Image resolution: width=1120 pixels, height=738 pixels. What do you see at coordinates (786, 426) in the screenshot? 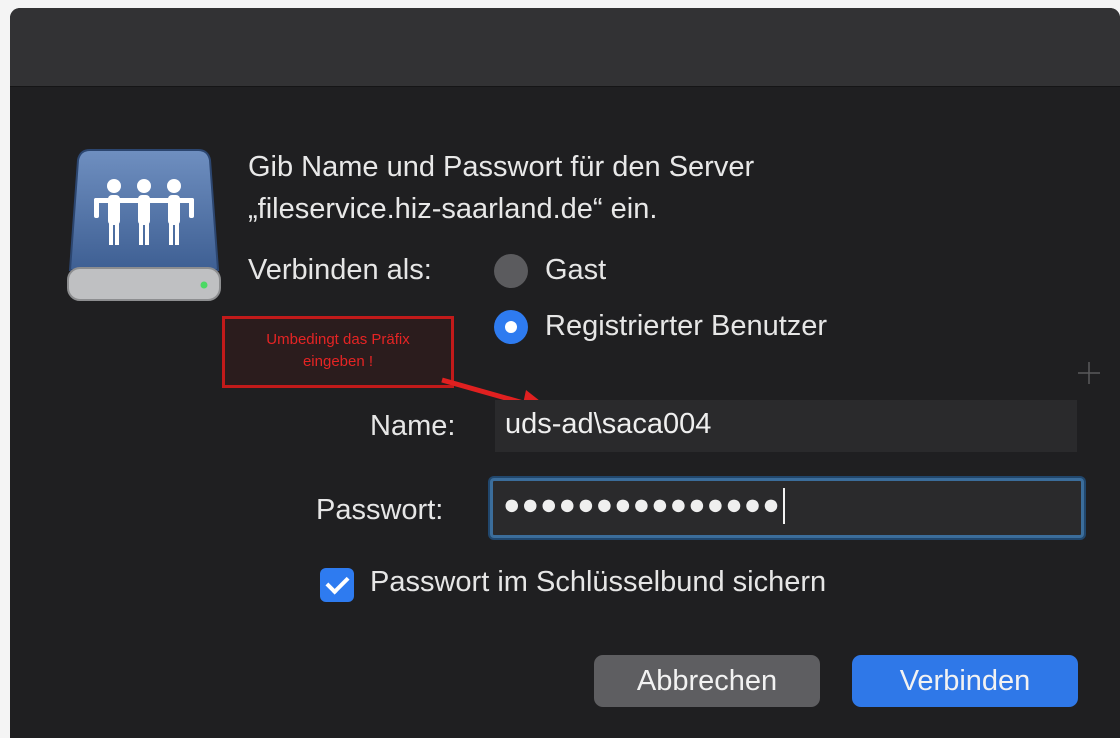
I see `name-field: uds-ad\saca004` at bounding box center [786, 426].